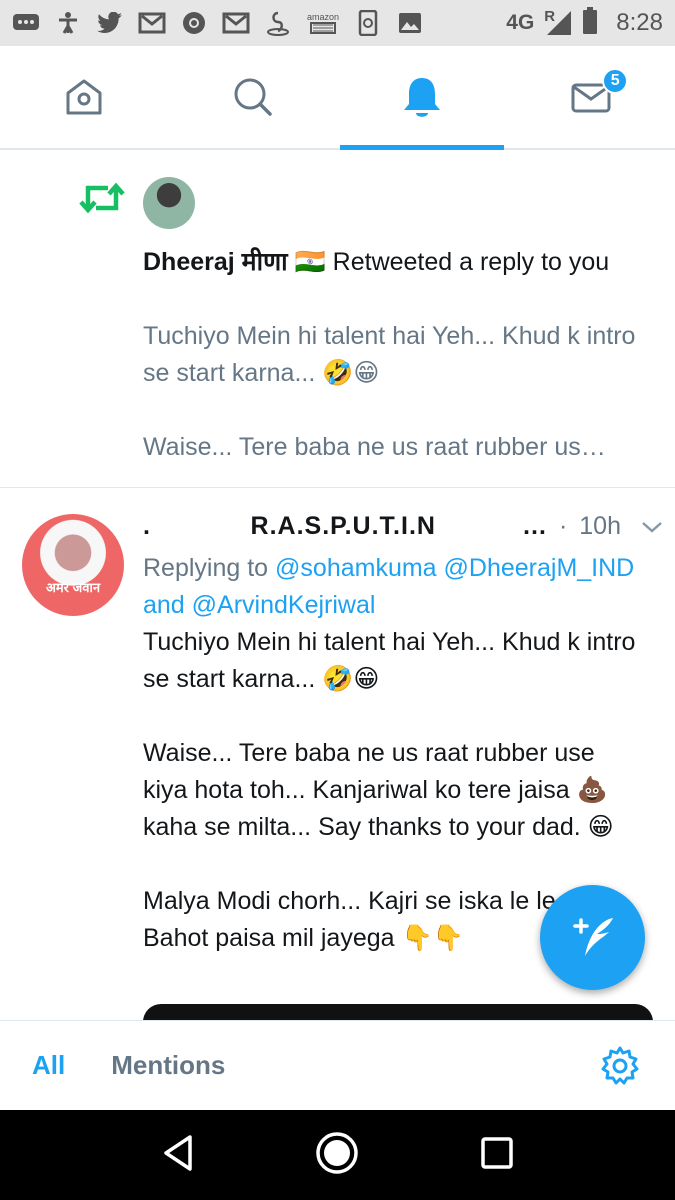  I want to click on tweet-header: . R.A.S.P.U.T.I.N … · 10h, so click(403, 526).